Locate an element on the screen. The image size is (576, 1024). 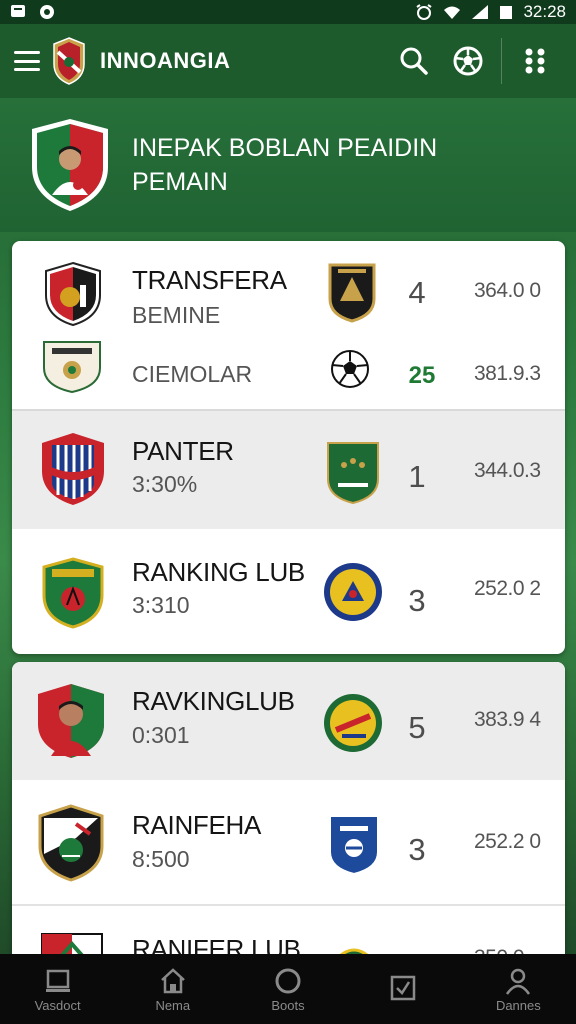
search-icon is located at coordinates (414, 61).